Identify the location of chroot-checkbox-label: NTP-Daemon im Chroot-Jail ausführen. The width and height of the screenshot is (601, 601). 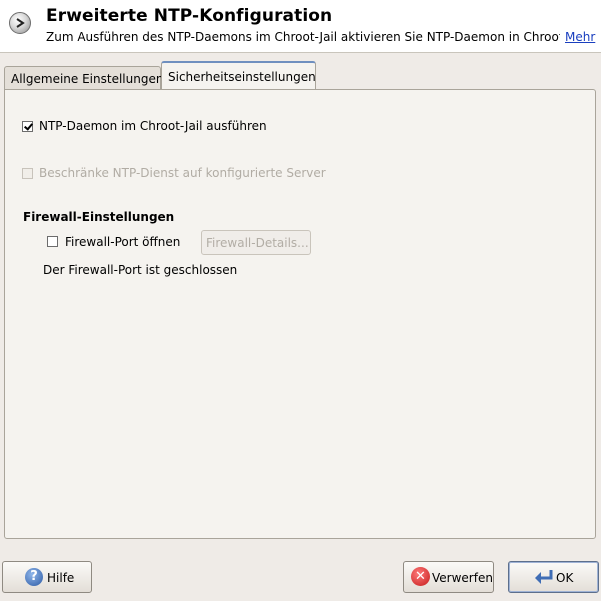
(153, 126).